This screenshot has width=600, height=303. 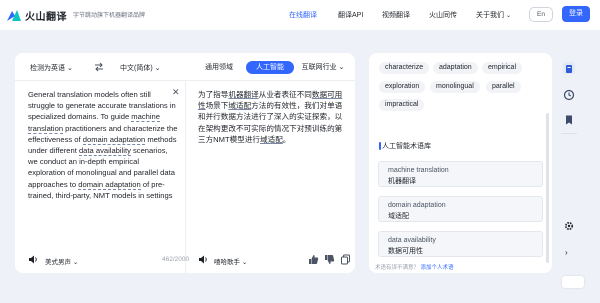 What do you see at coordinates (569, 133) in the screenshot?
I see `rail-divider` at bounding box center [569, 133].